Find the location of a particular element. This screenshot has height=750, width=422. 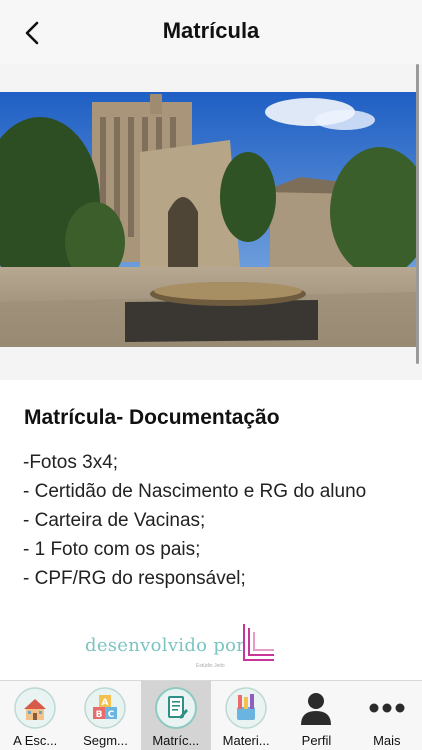

list-item: -Fotos 3x4; is located at coordinates (71, 462).